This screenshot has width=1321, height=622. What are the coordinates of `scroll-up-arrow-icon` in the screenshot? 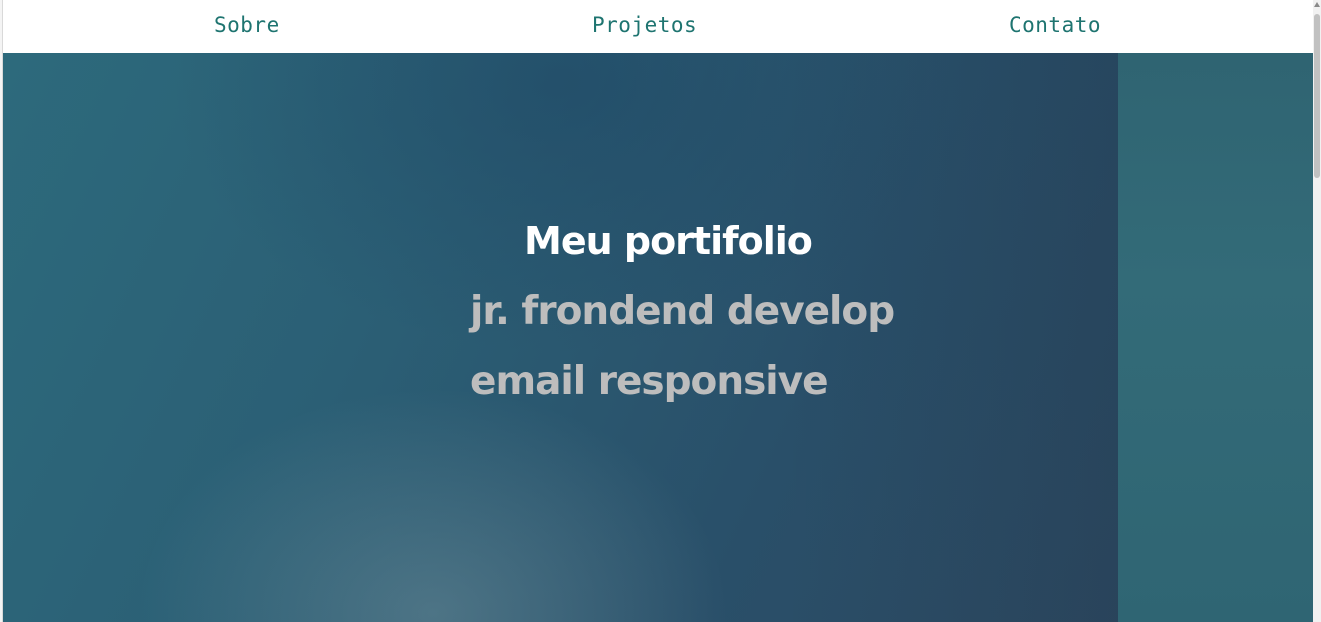 It's located at (1317, 4).